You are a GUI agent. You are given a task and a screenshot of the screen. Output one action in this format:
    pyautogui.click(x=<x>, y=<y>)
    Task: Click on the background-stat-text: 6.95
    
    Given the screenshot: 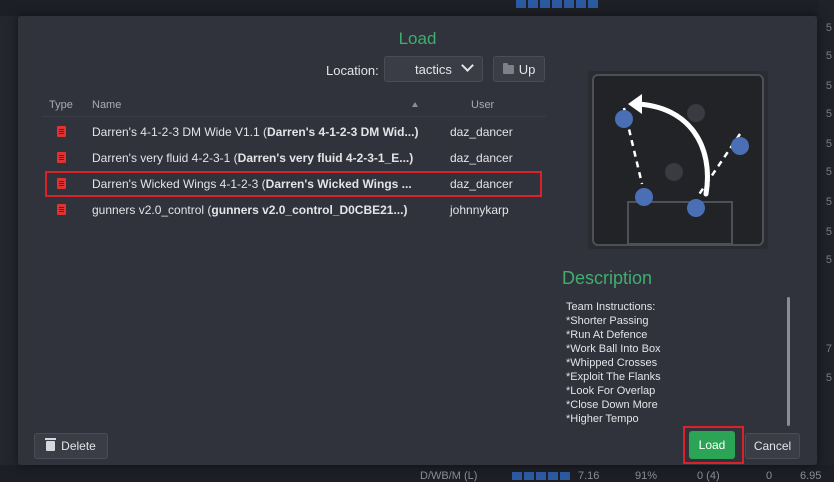 What is the action you would take?
    pyautogui.click(x=811, y=476)
    